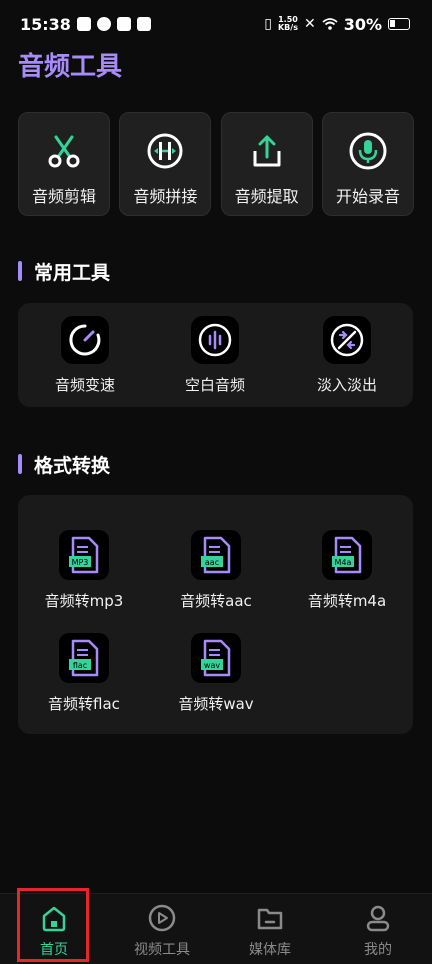  I want to click on section-common-tools: 常用工具, so click(64, 271).